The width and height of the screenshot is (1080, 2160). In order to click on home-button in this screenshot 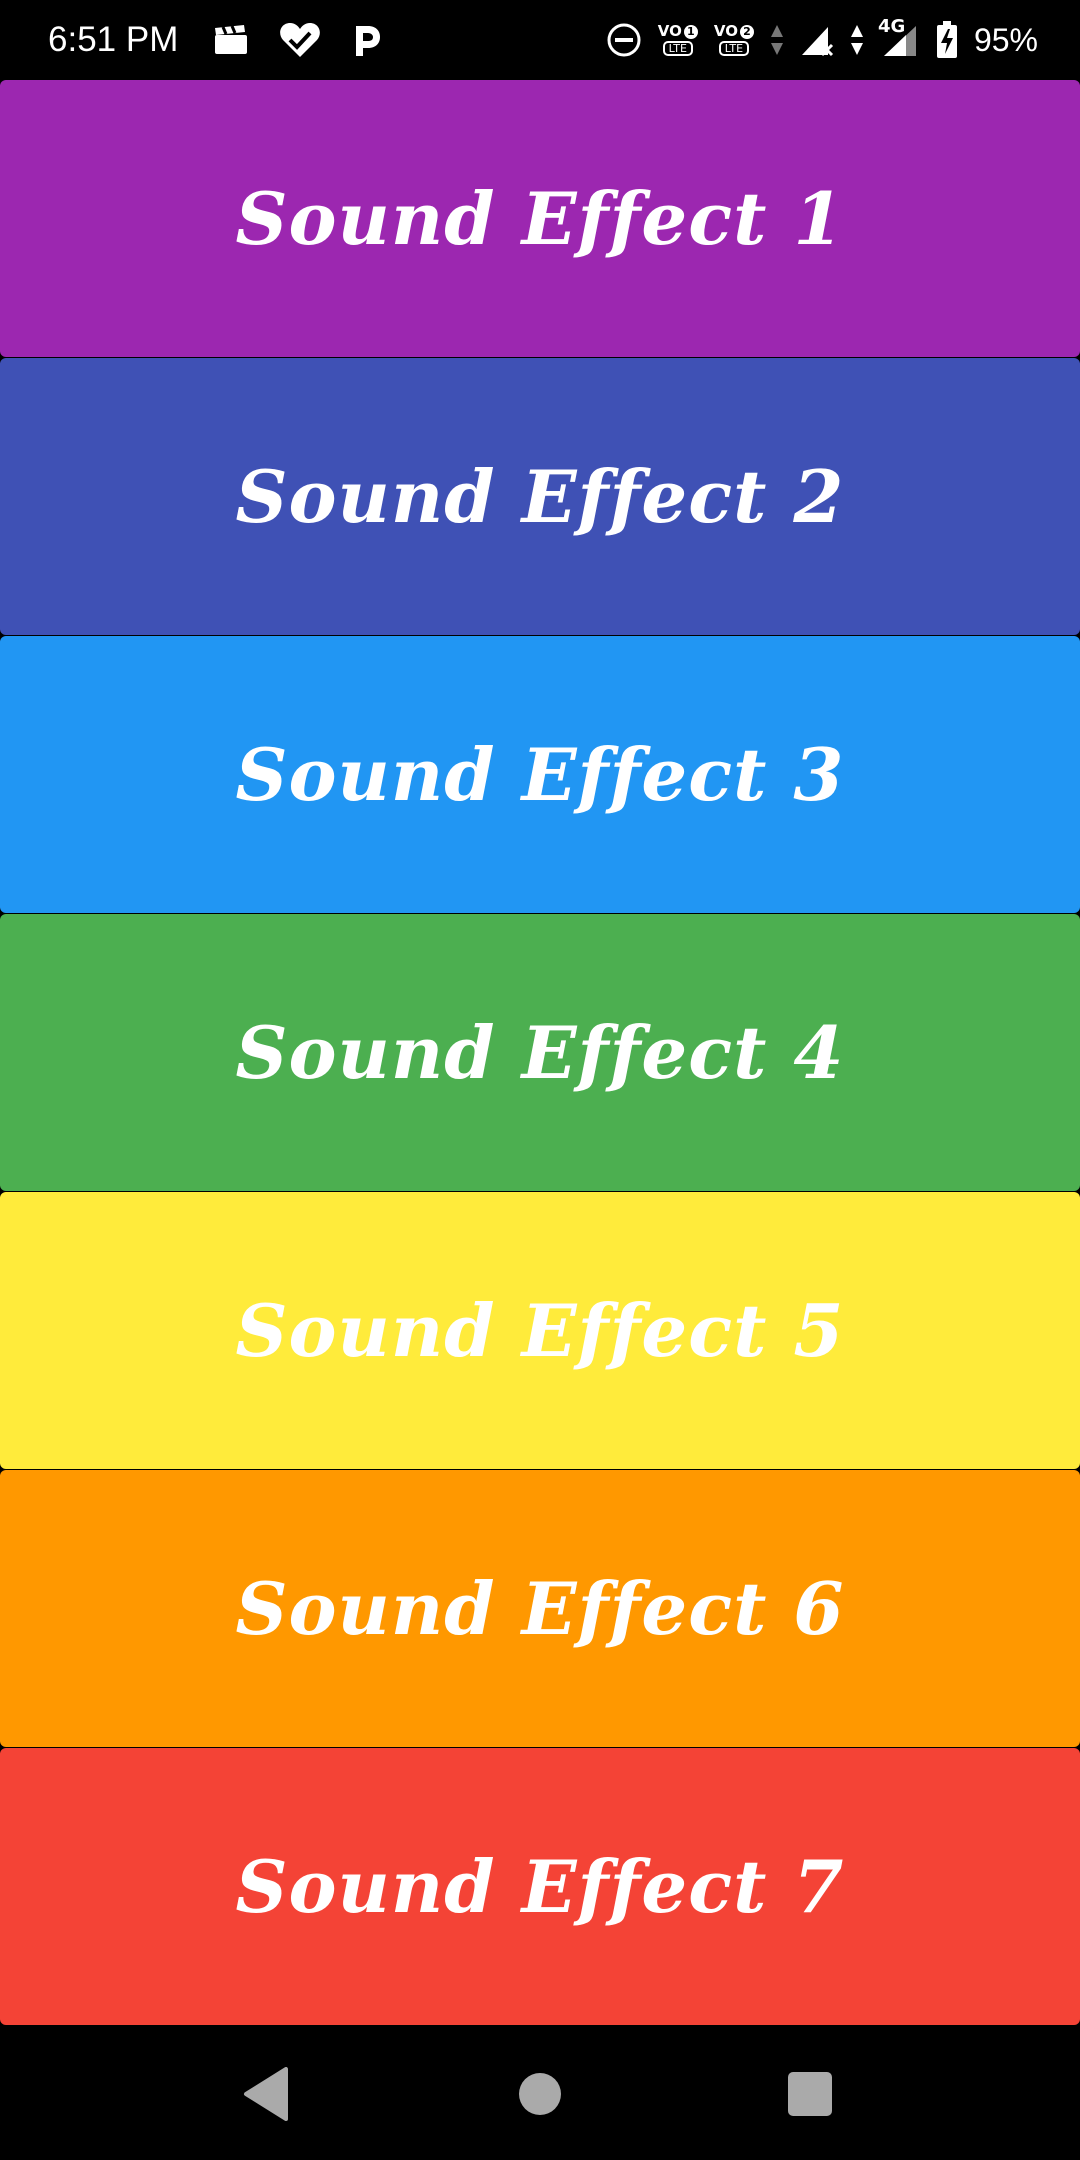, I will do `click(540, 2094)`.